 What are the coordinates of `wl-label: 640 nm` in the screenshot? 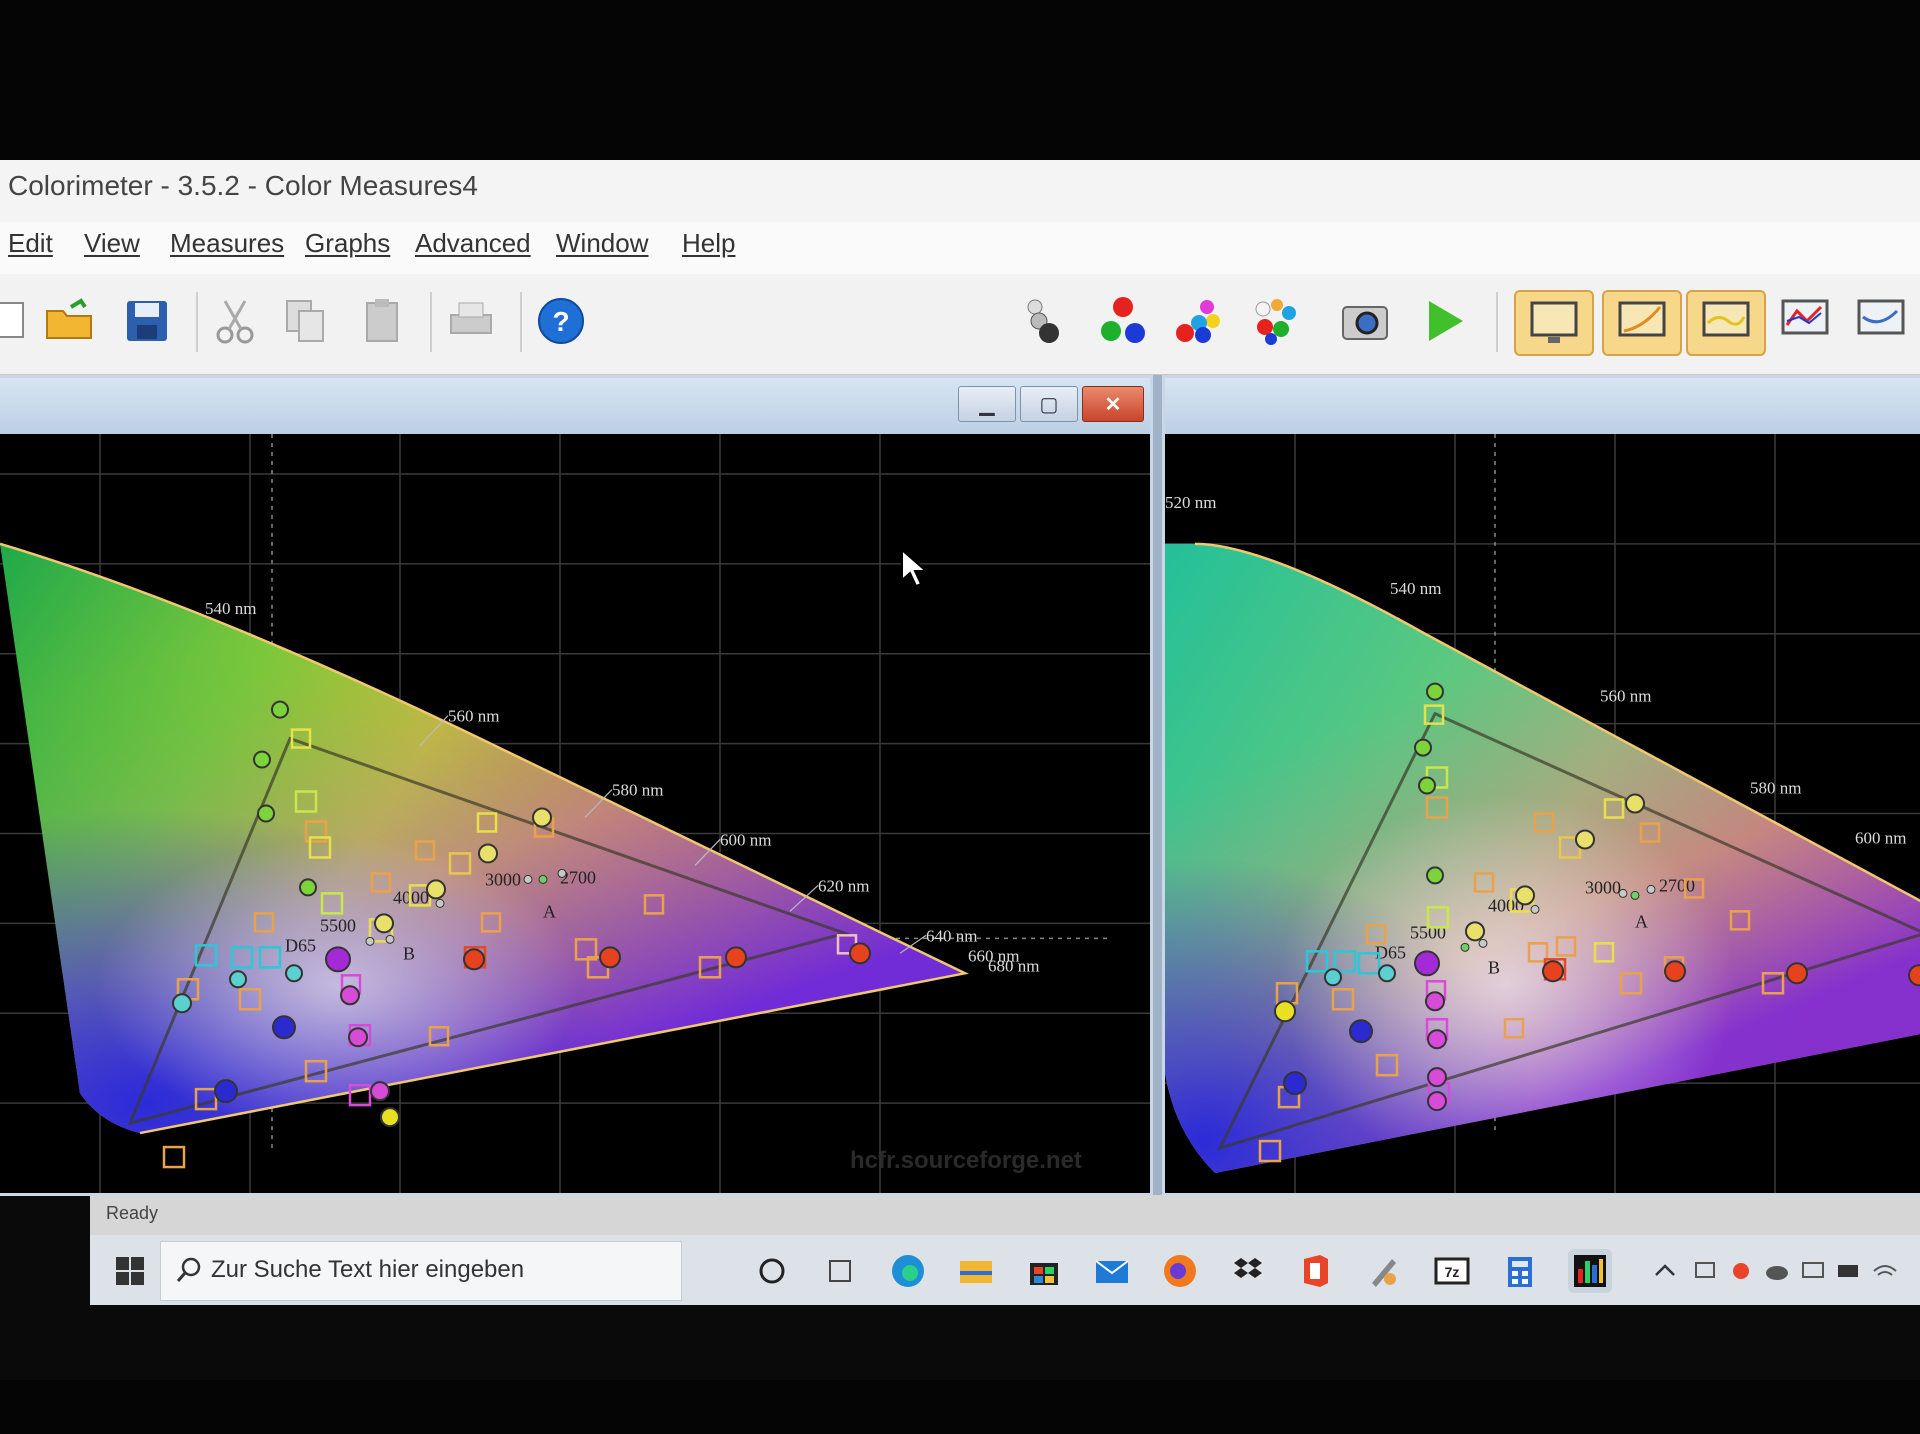 It's located at (951, 935).